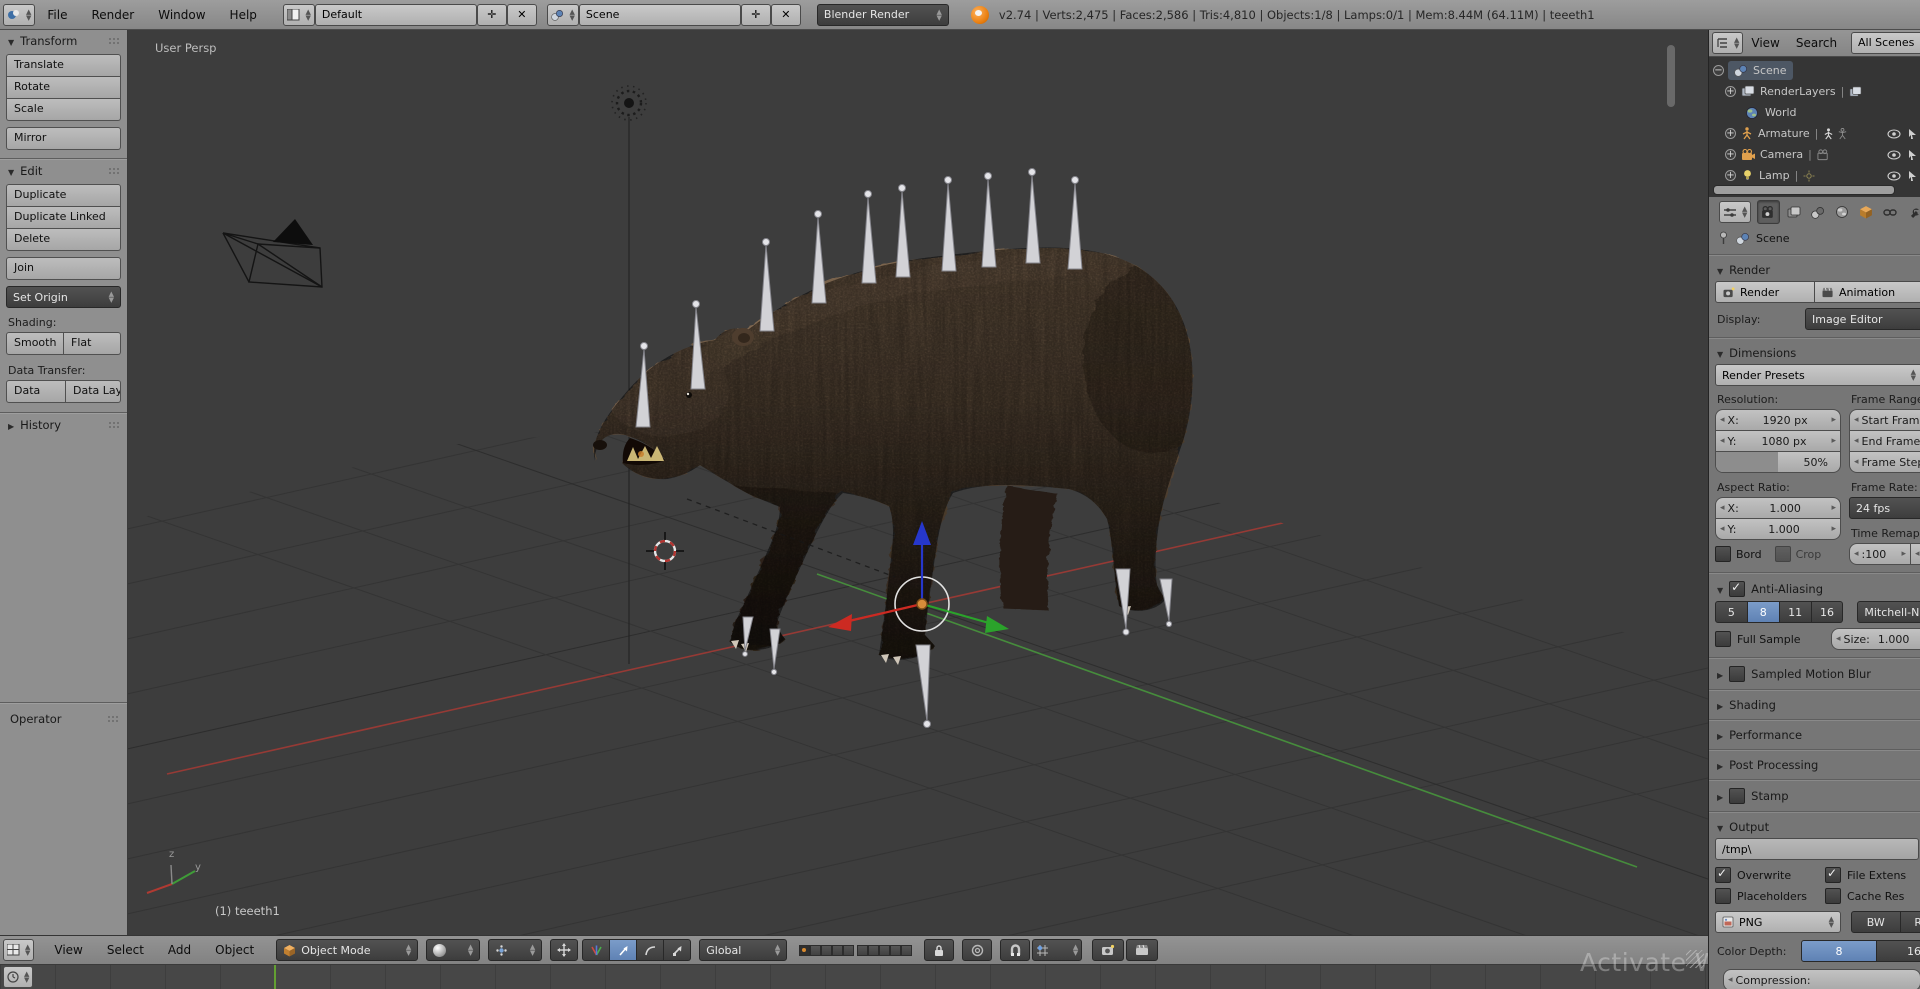 This screenshot has height=989, width=1920. What do you see at coordinates (1778, 441) in the screenshot?
I see `resolution-y-field: ◂ Y: 1080 px ▸` at bounding box center [1778, 441].